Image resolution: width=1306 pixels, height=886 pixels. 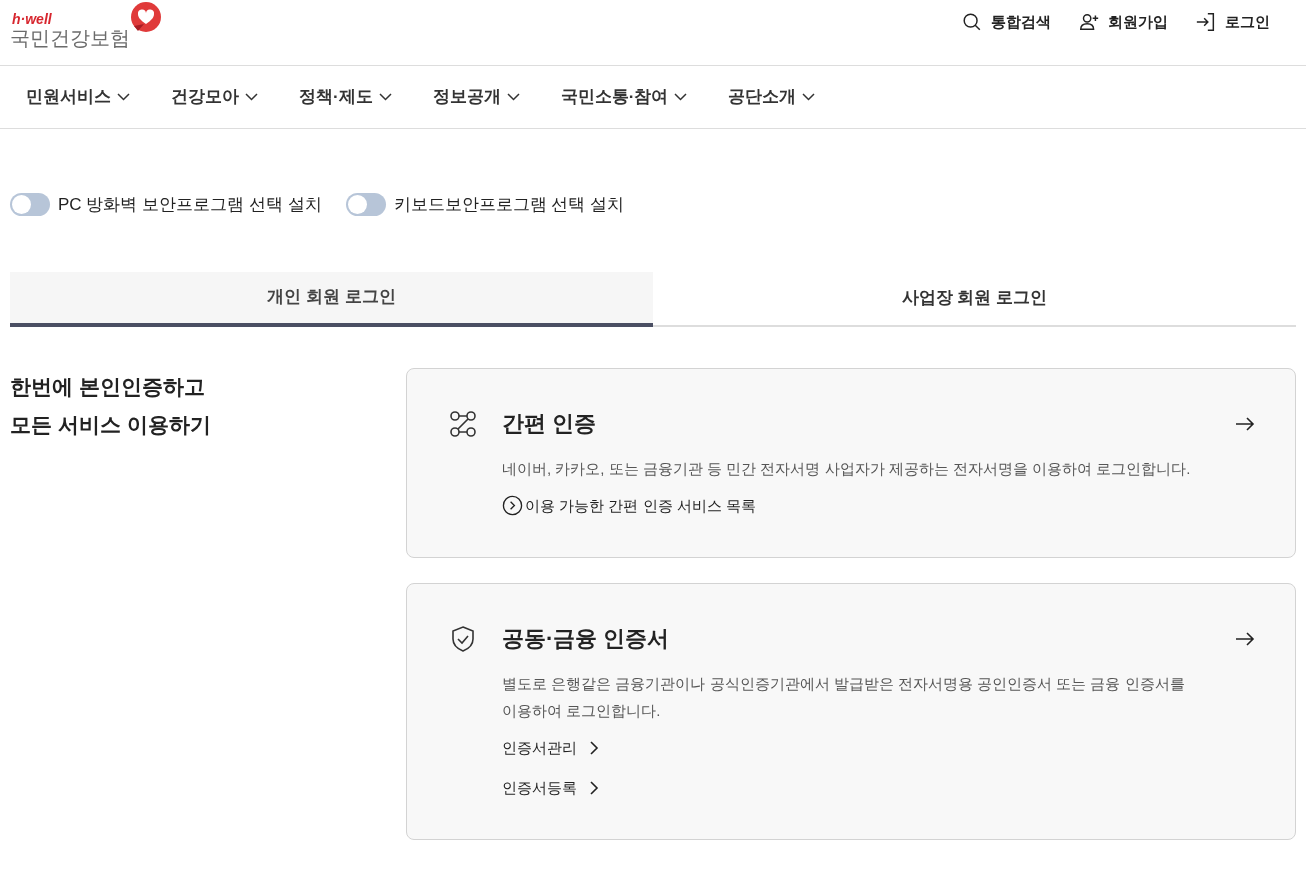 I want to click on login-tab: 개인 회원 로그인, so click(x=331, y=299).